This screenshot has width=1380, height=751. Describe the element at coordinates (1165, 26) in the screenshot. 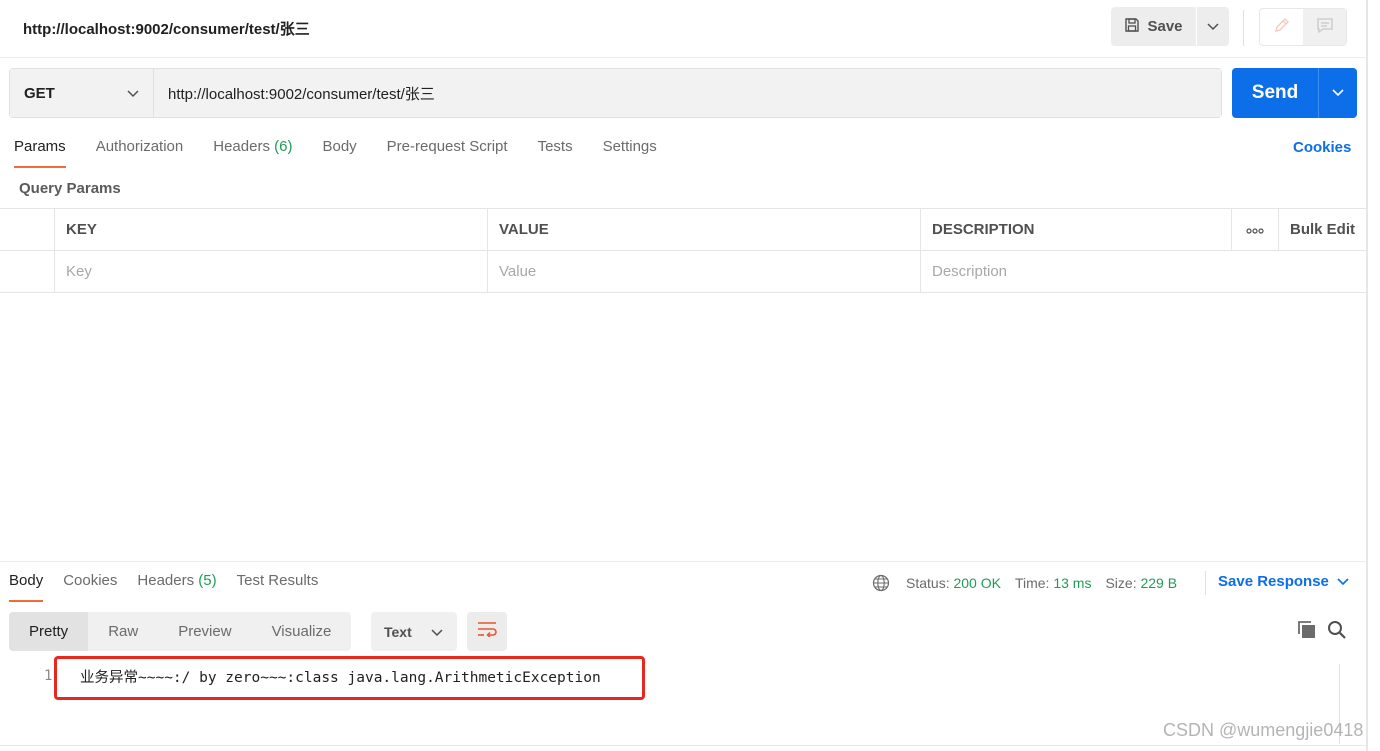

I see `save-label: Save` at that location.